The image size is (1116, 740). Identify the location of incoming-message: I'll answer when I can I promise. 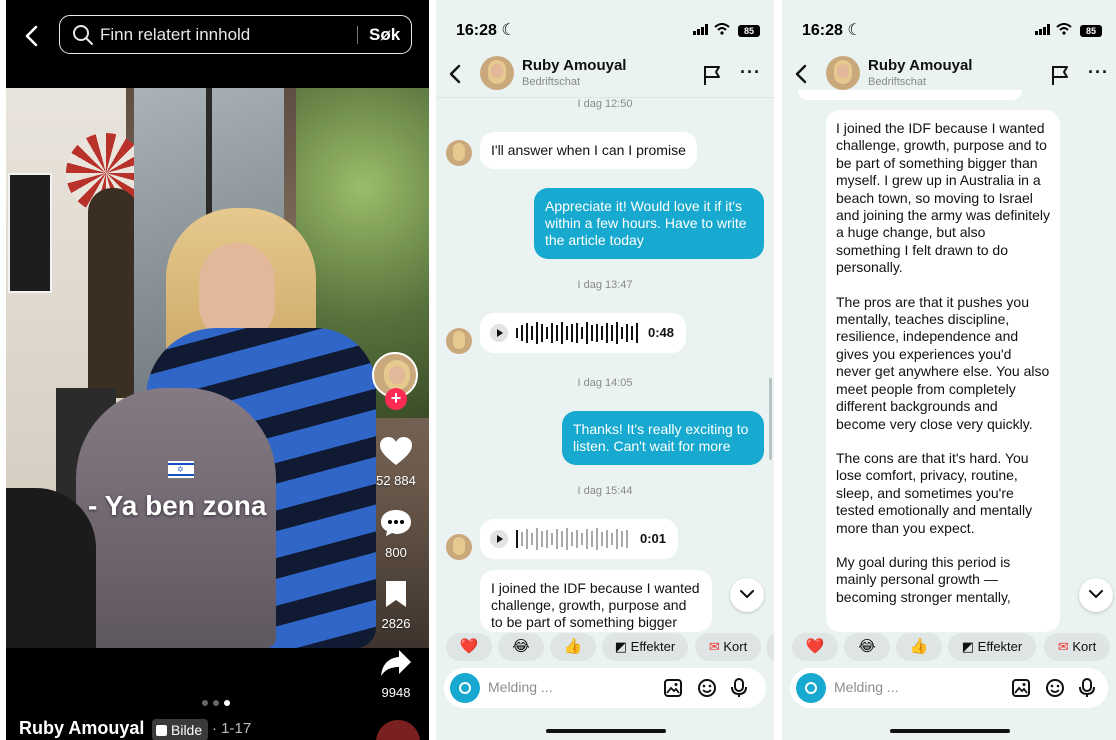
(588, 150).